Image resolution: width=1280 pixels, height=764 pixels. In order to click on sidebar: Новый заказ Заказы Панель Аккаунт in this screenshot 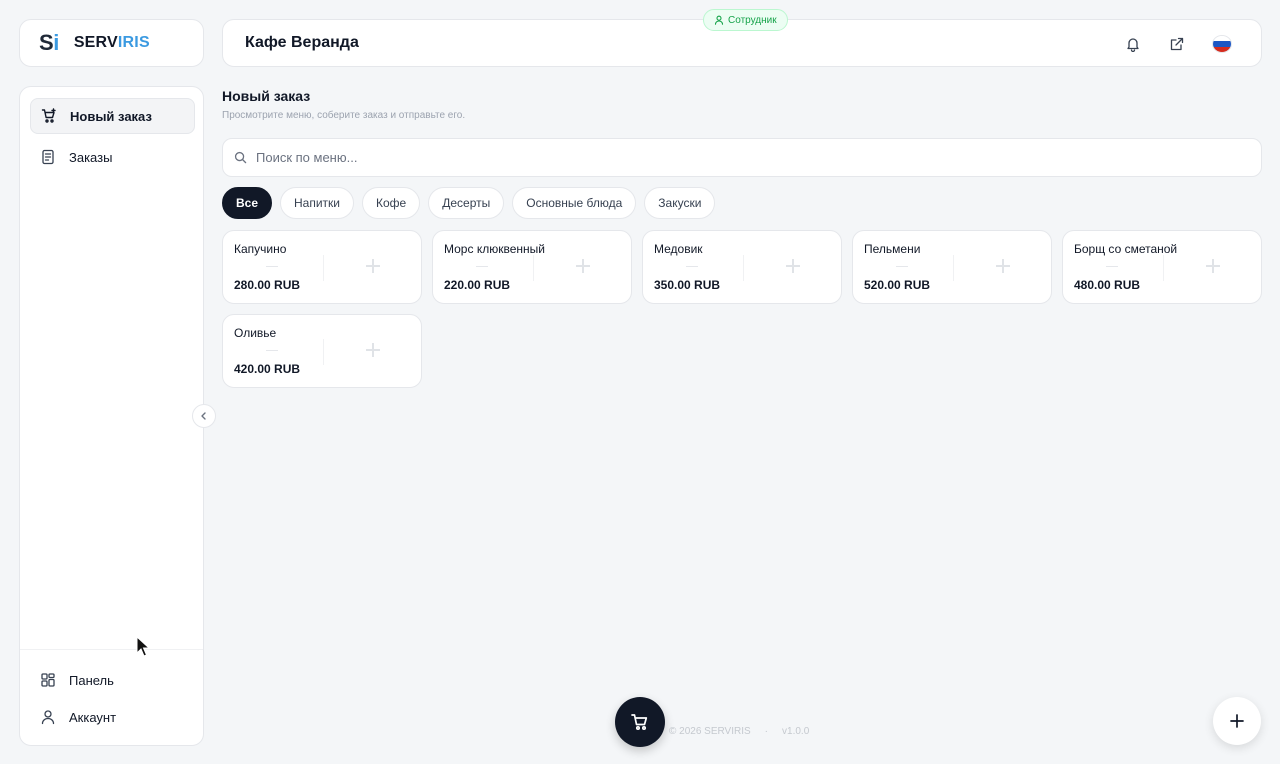, I will do `click(111, 416)`.